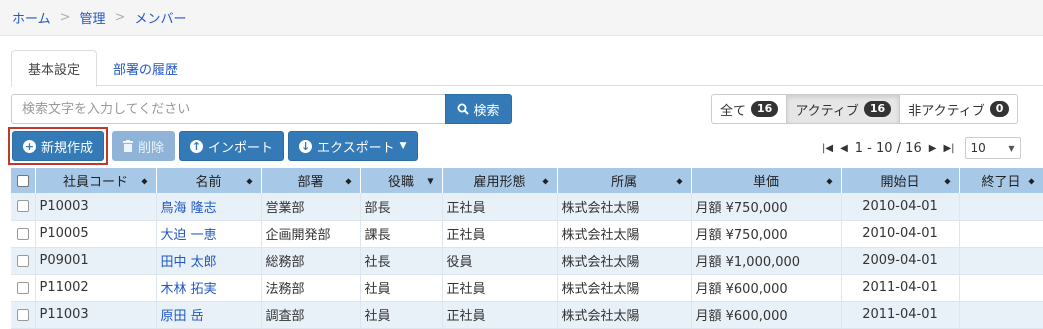 This screenshot has width=1043, height=329. What do you see at coordinates (766, 234) in the screenshot?
I see `cell-rate: 月額 ¥750,000` at bounding box center [766, 234].